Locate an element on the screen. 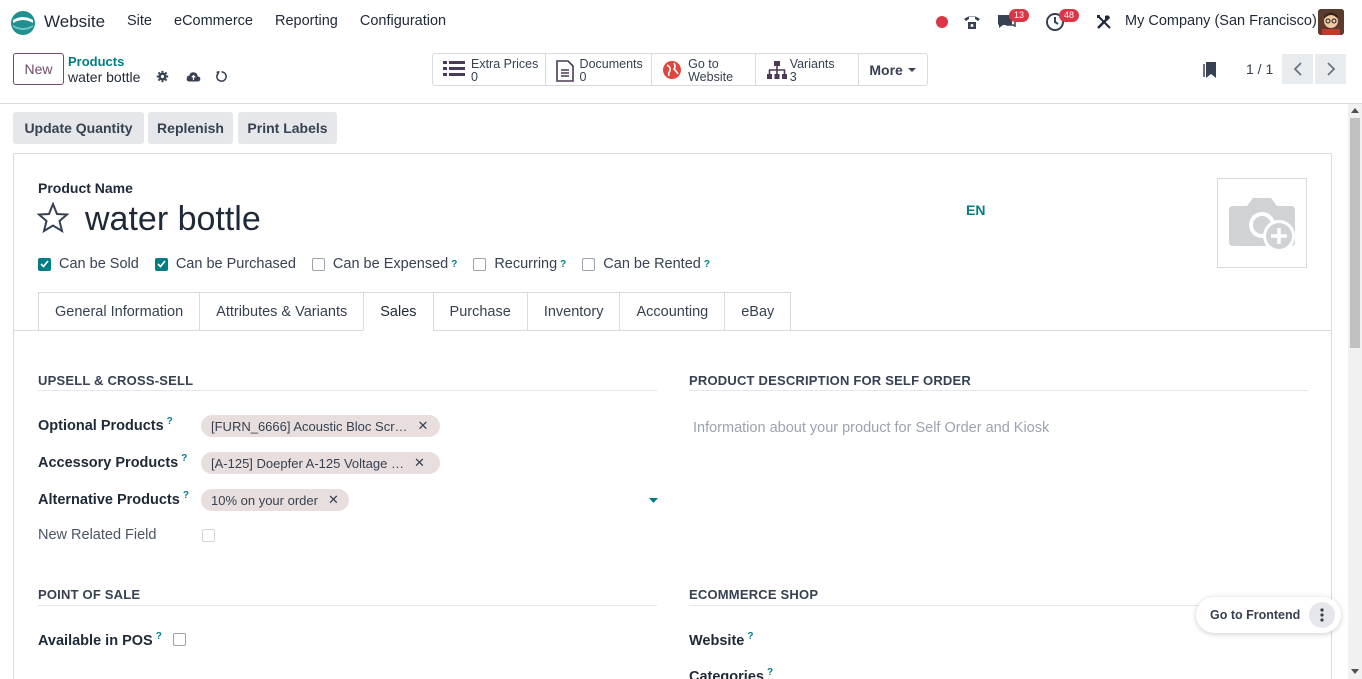 The image size is (1362, 679). product-name-label: Product Name is located at coordinates (85, 188).